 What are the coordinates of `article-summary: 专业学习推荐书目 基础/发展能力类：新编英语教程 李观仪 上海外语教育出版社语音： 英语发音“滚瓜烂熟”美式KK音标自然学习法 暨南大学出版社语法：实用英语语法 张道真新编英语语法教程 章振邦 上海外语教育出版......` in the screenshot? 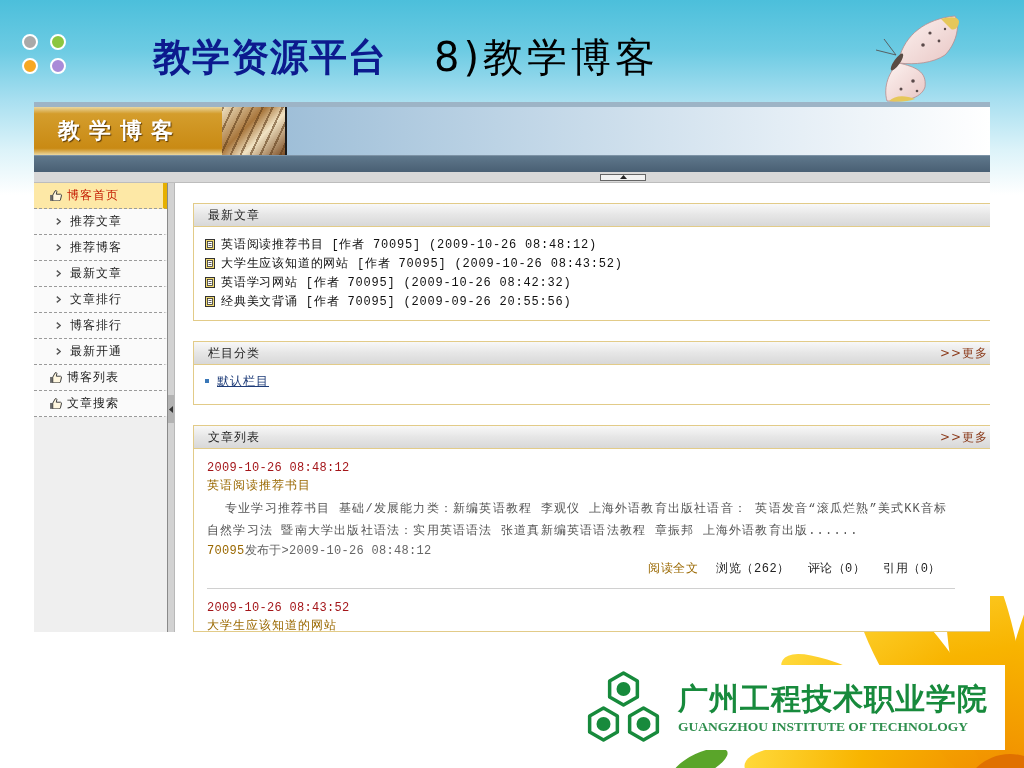 It's located at (578, 520).